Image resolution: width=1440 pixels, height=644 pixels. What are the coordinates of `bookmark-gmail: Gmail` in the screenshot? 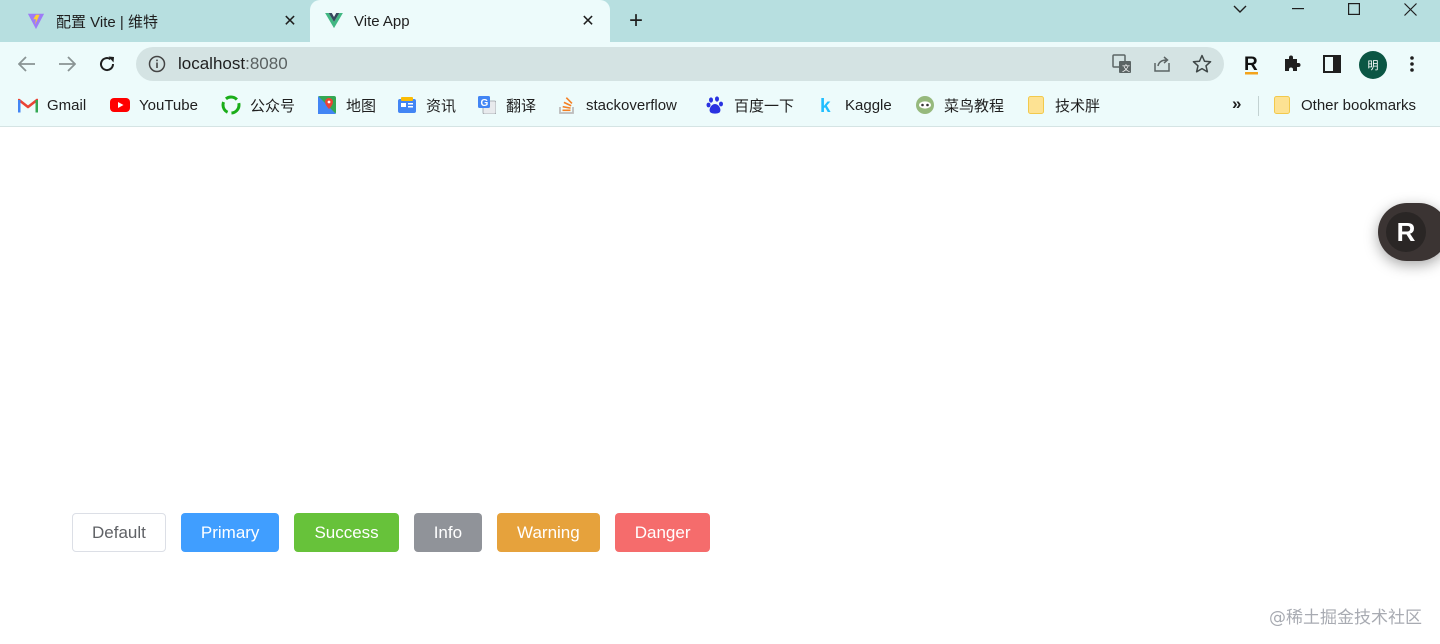 It's located at (52, 105).